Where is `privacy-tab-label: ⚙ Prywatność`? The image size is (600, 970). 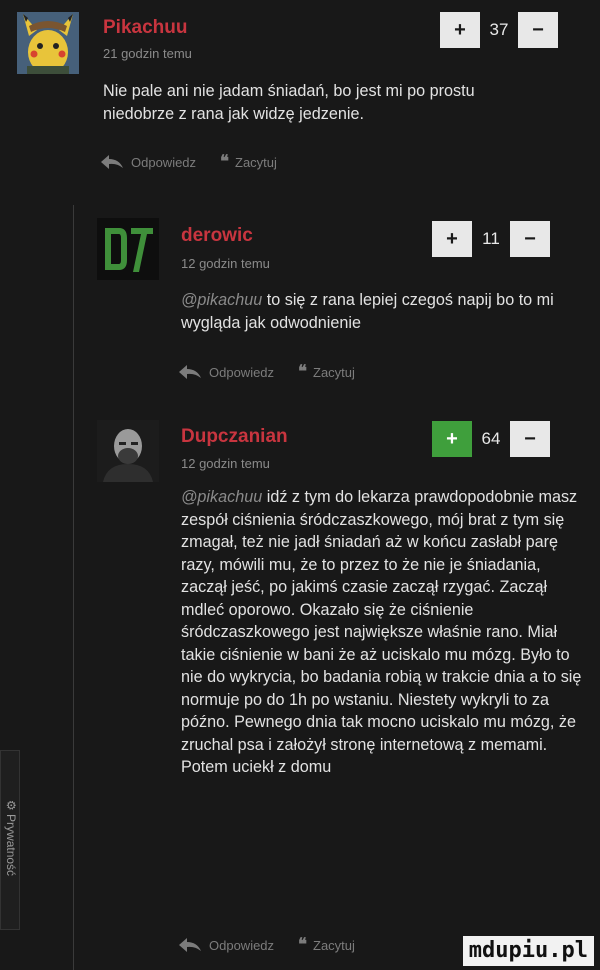
privacy-tab-label: ⚙ Prywatność is located at coordinates (11, 838).